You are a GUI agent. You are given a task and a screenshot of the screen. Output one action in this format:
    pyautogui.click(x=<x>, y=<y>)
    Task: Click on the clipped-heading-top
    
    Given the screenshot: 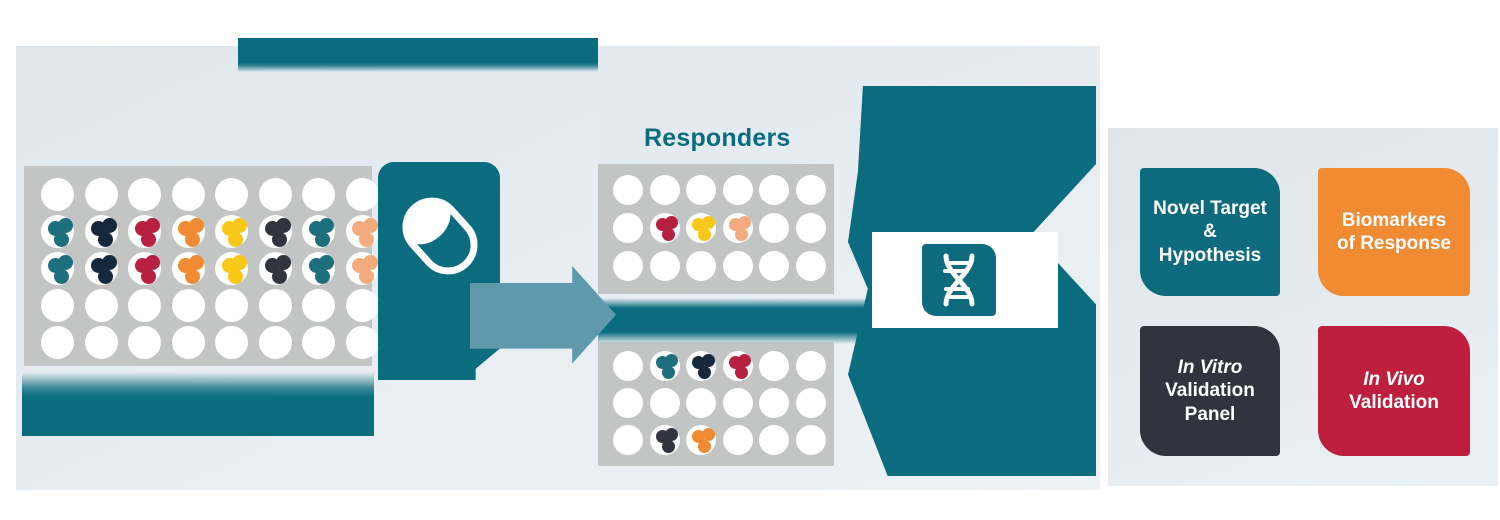 What is the action you would take?
    pyautogui.click(x=418, y=55)
    